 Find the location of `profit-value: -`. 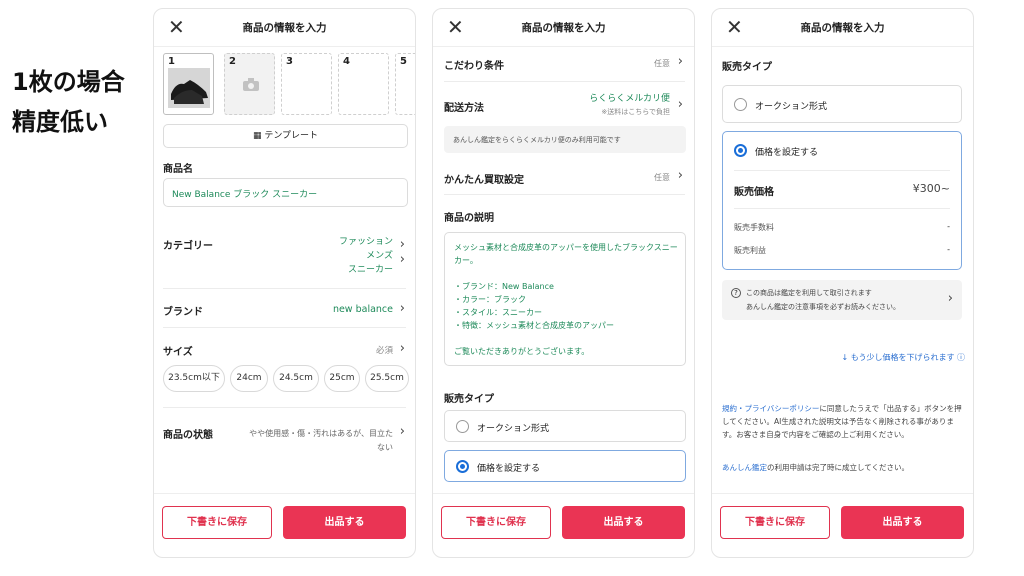

profit-value: - is located at coordinates (948, 249).